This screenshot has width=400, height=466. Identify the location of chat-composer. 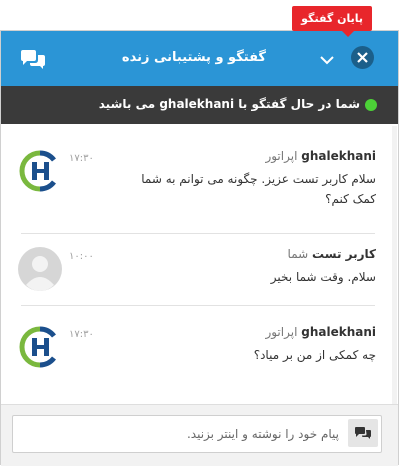
(199, 435).